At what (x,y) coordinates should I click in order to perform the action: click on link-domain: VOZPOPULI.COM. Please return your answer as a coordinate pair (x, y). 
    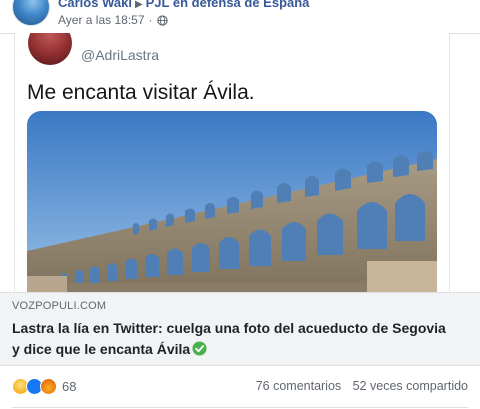
    Looking at the image, I should click on (59, 306).